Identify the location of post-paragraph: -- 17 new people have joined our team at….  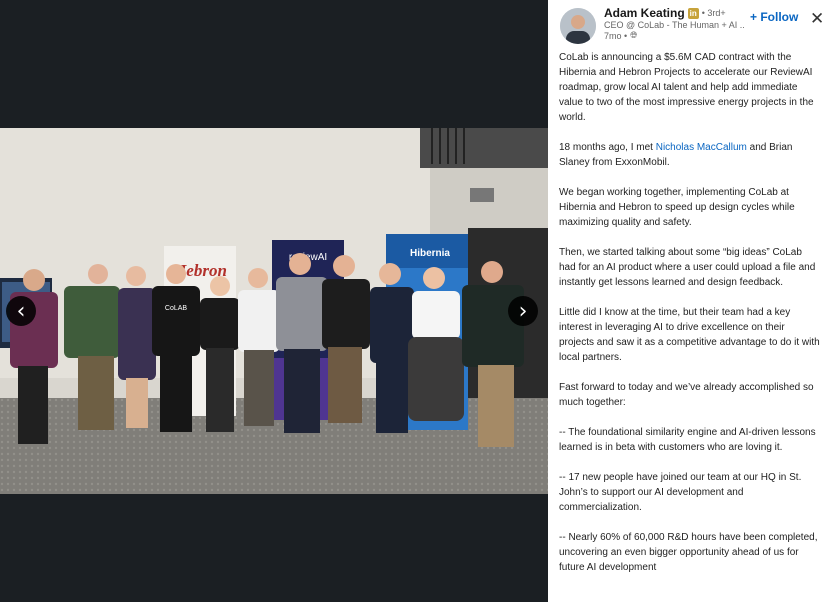
(680, 492).